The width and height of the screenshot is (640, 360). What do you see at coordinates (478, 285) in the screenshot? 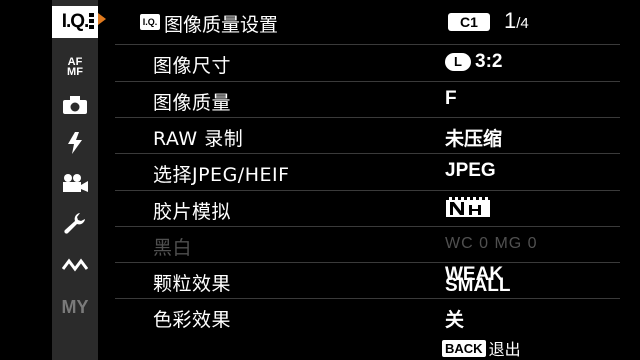
I see `grain-size: SMALL` at bounding box center [478, 285].